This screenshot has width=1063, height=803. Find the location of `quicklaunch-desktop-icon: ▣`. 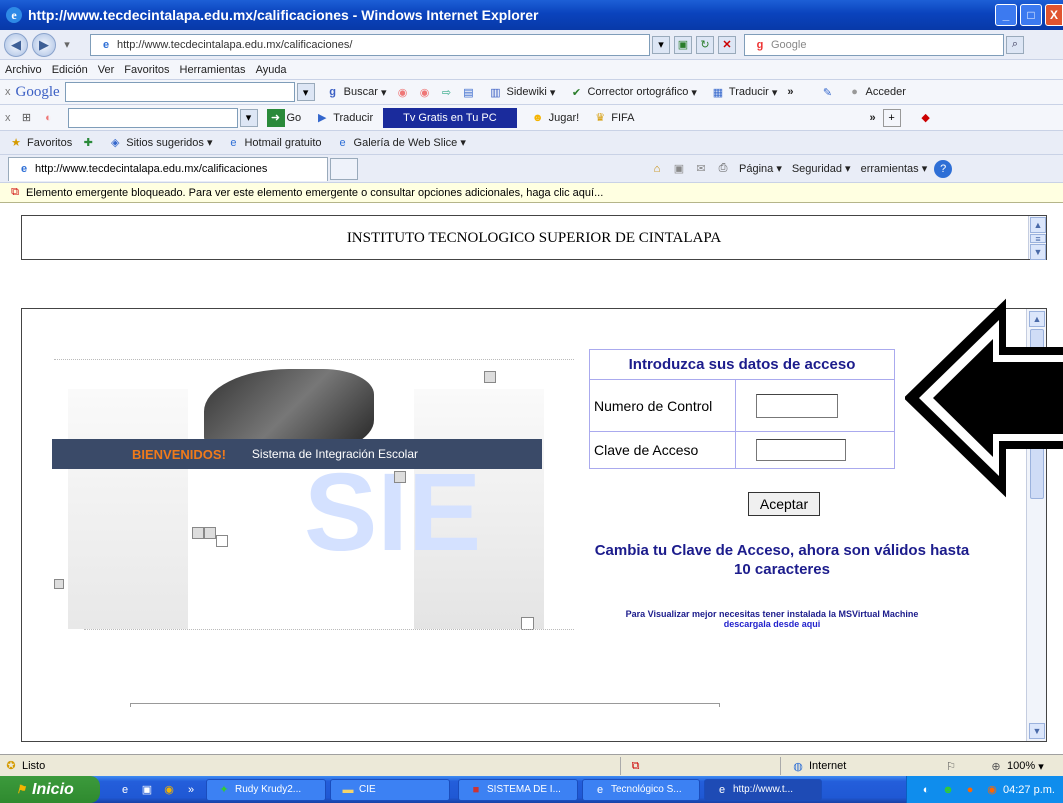

quicklaunch-desktop-icon: ▣ is located at coordinates (147, 790).